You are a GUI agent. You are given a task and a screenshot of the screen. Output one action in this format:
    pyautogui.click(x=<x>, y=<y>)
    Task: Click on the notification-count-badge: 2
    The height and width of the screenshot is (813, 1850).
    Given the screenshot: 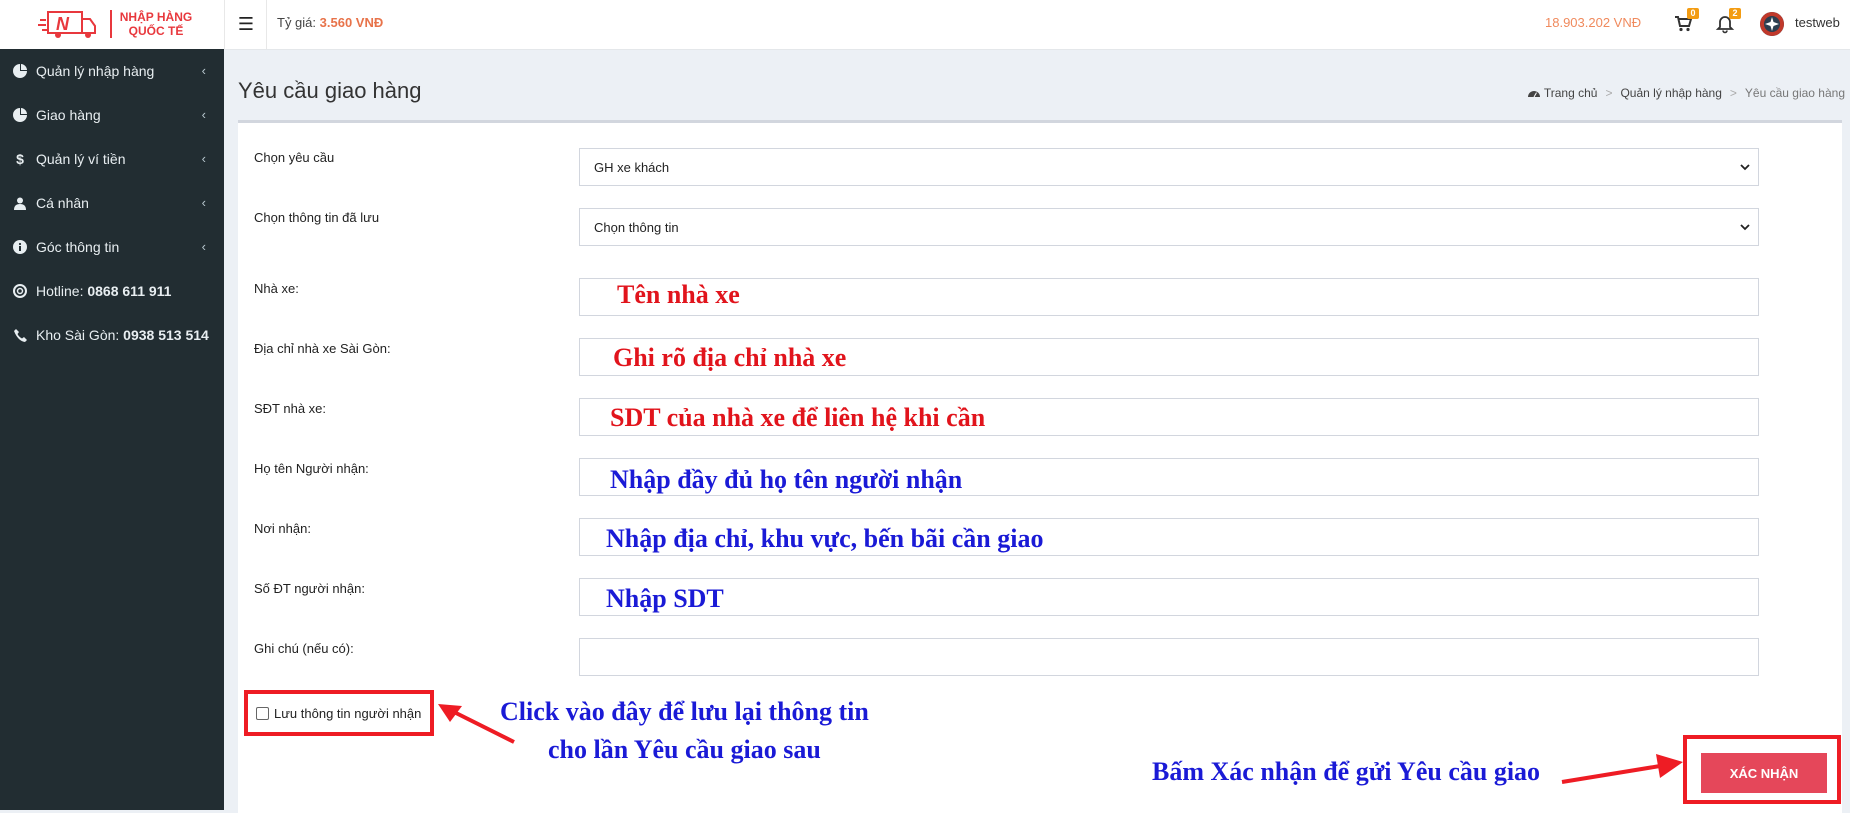 What is the action you would take?
    pyautogui.click(x=1735, y=13)
    